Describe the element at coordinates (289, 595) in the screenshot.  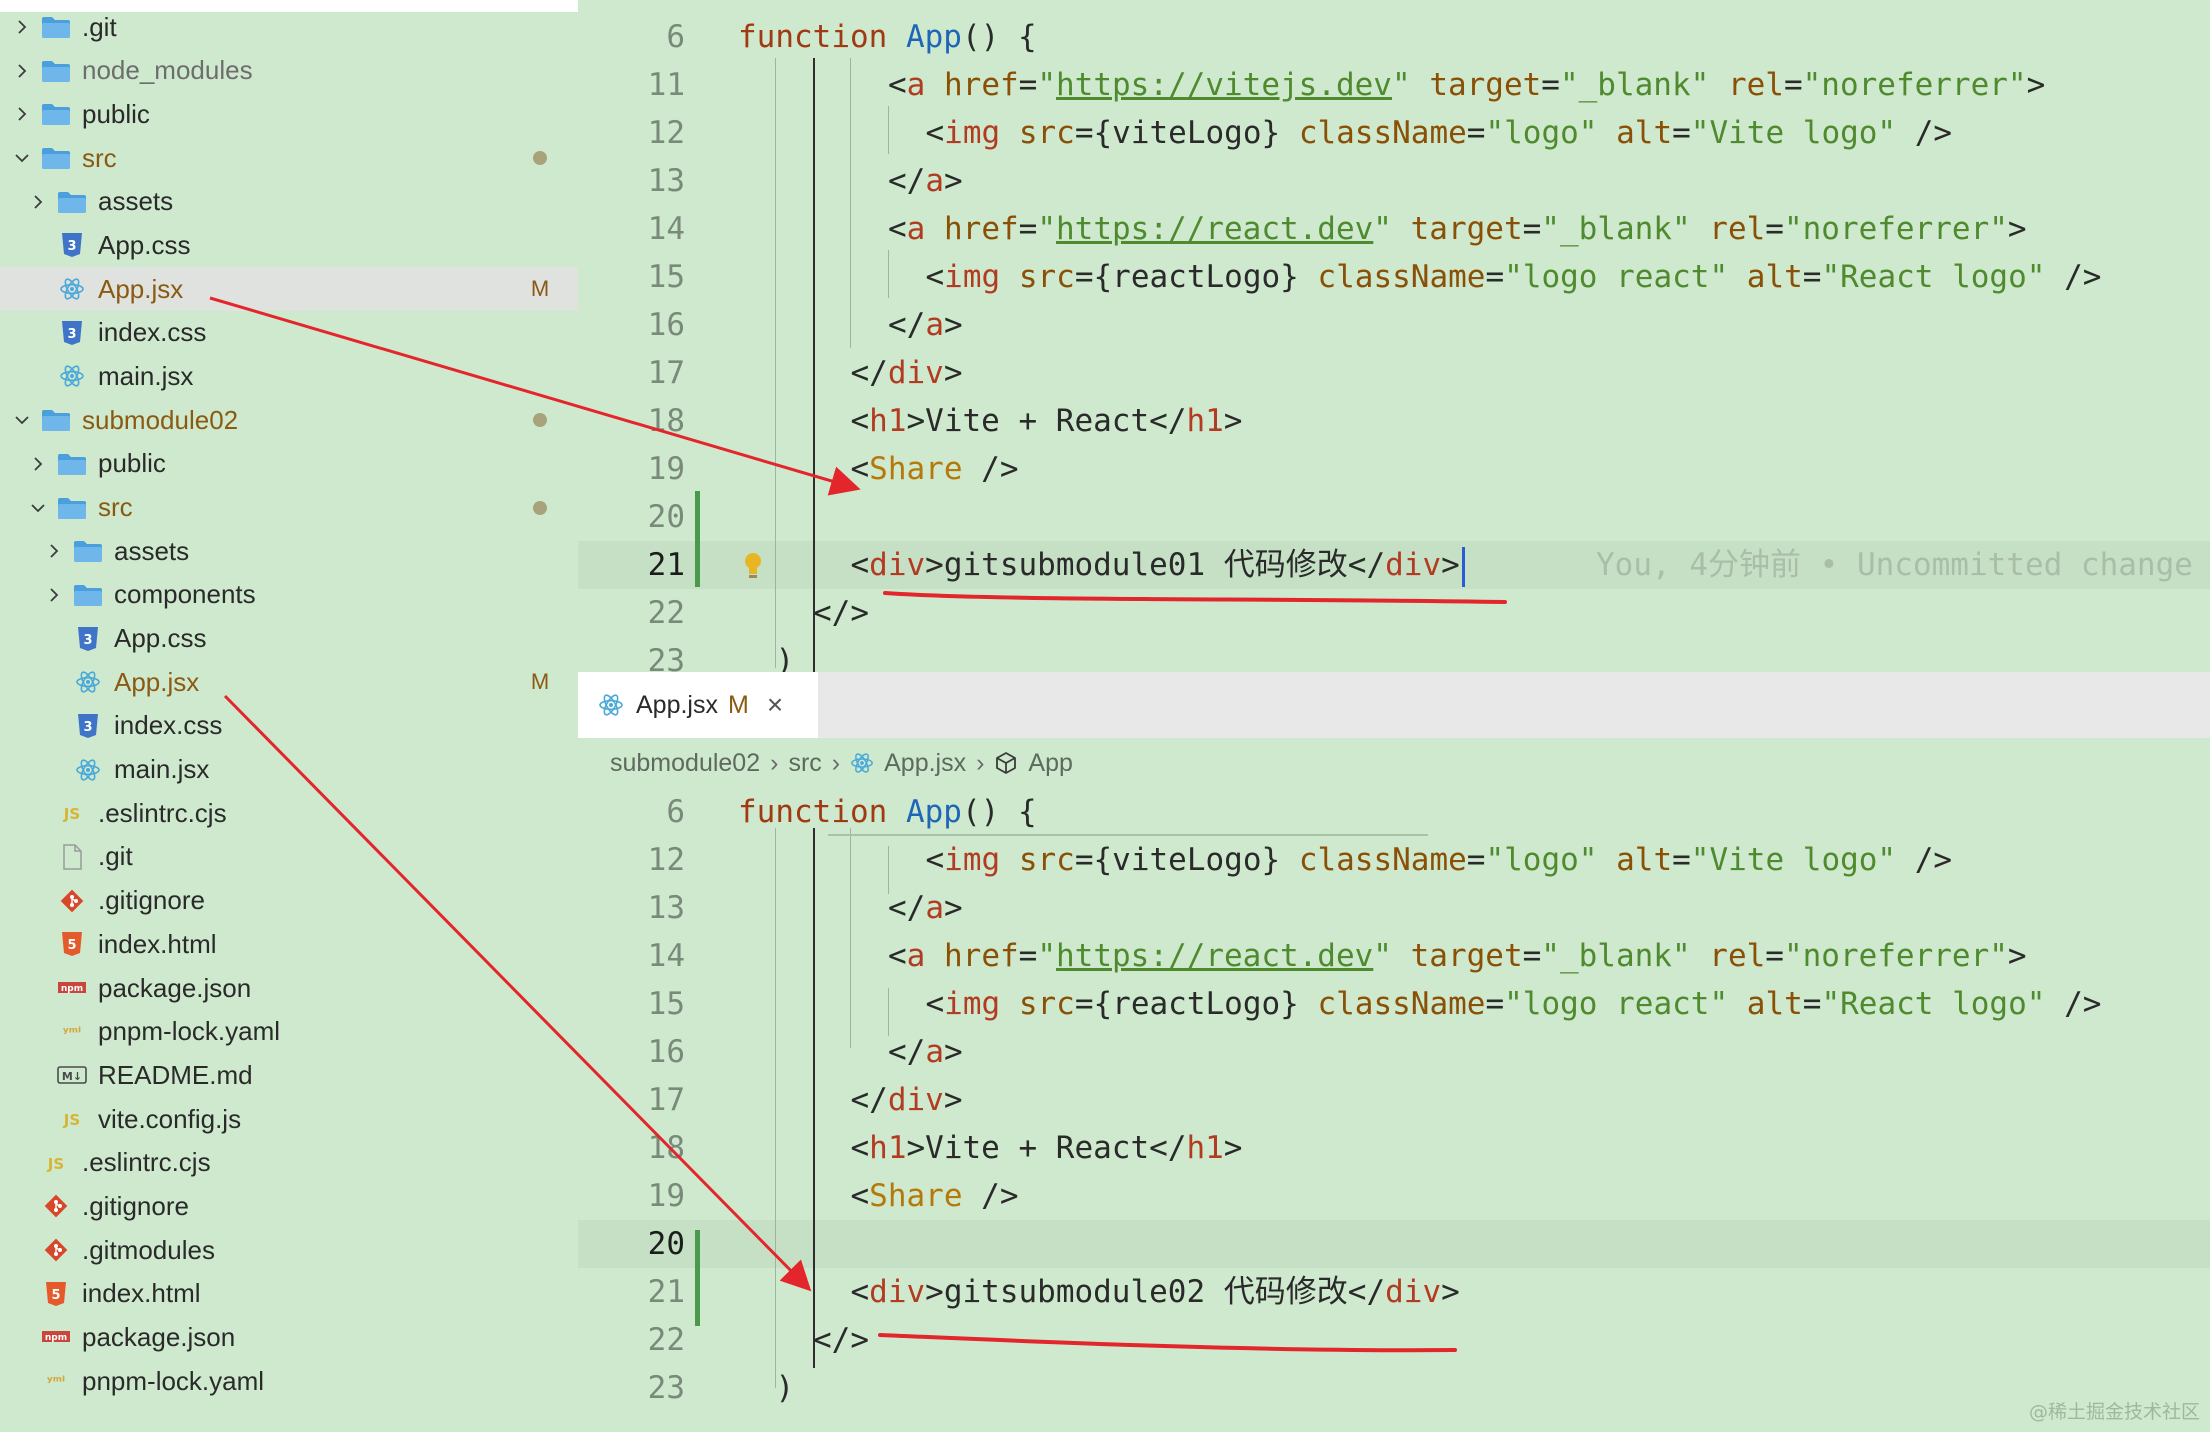
I see `tree-folder-components: components` at that location.